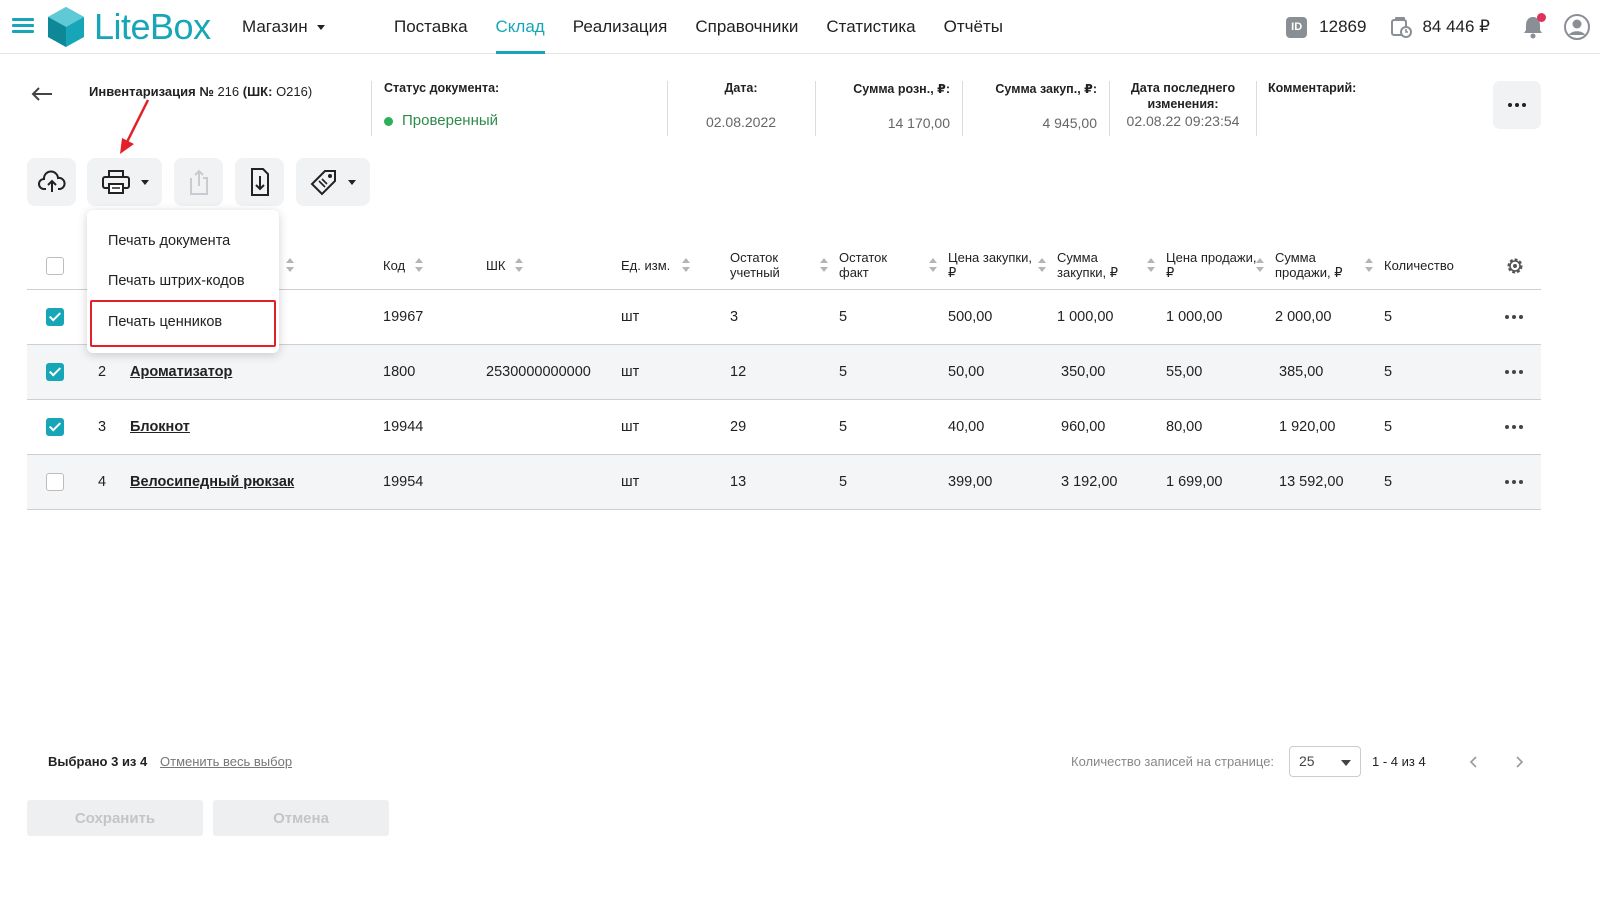 The width and height of the screenshot is (1600, 900). What do you see at coordinates (901, 89) in the screenshot?
I see `retail-sum-label: Сумма розн., ₽:` at bounding box center [901, 89].